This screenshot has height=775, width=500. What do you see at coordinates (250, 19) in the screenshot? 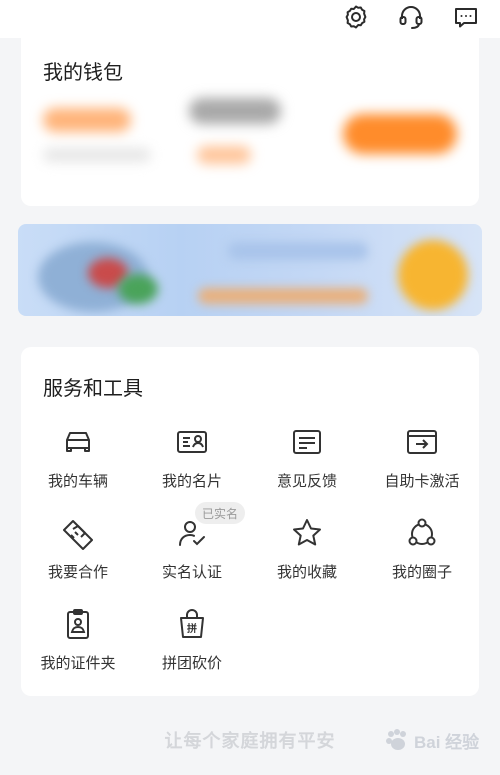
I see `top-bar` at bounding box center [250, 19].